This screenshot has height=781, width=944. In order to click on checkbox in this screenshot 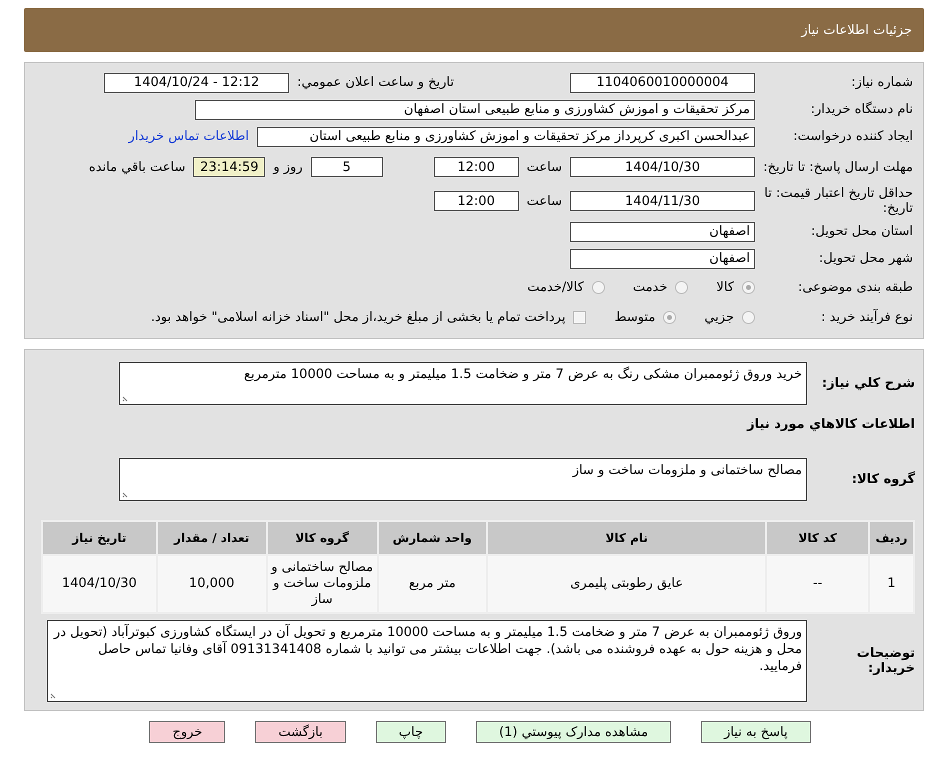, I will do `click(579, 317)`.